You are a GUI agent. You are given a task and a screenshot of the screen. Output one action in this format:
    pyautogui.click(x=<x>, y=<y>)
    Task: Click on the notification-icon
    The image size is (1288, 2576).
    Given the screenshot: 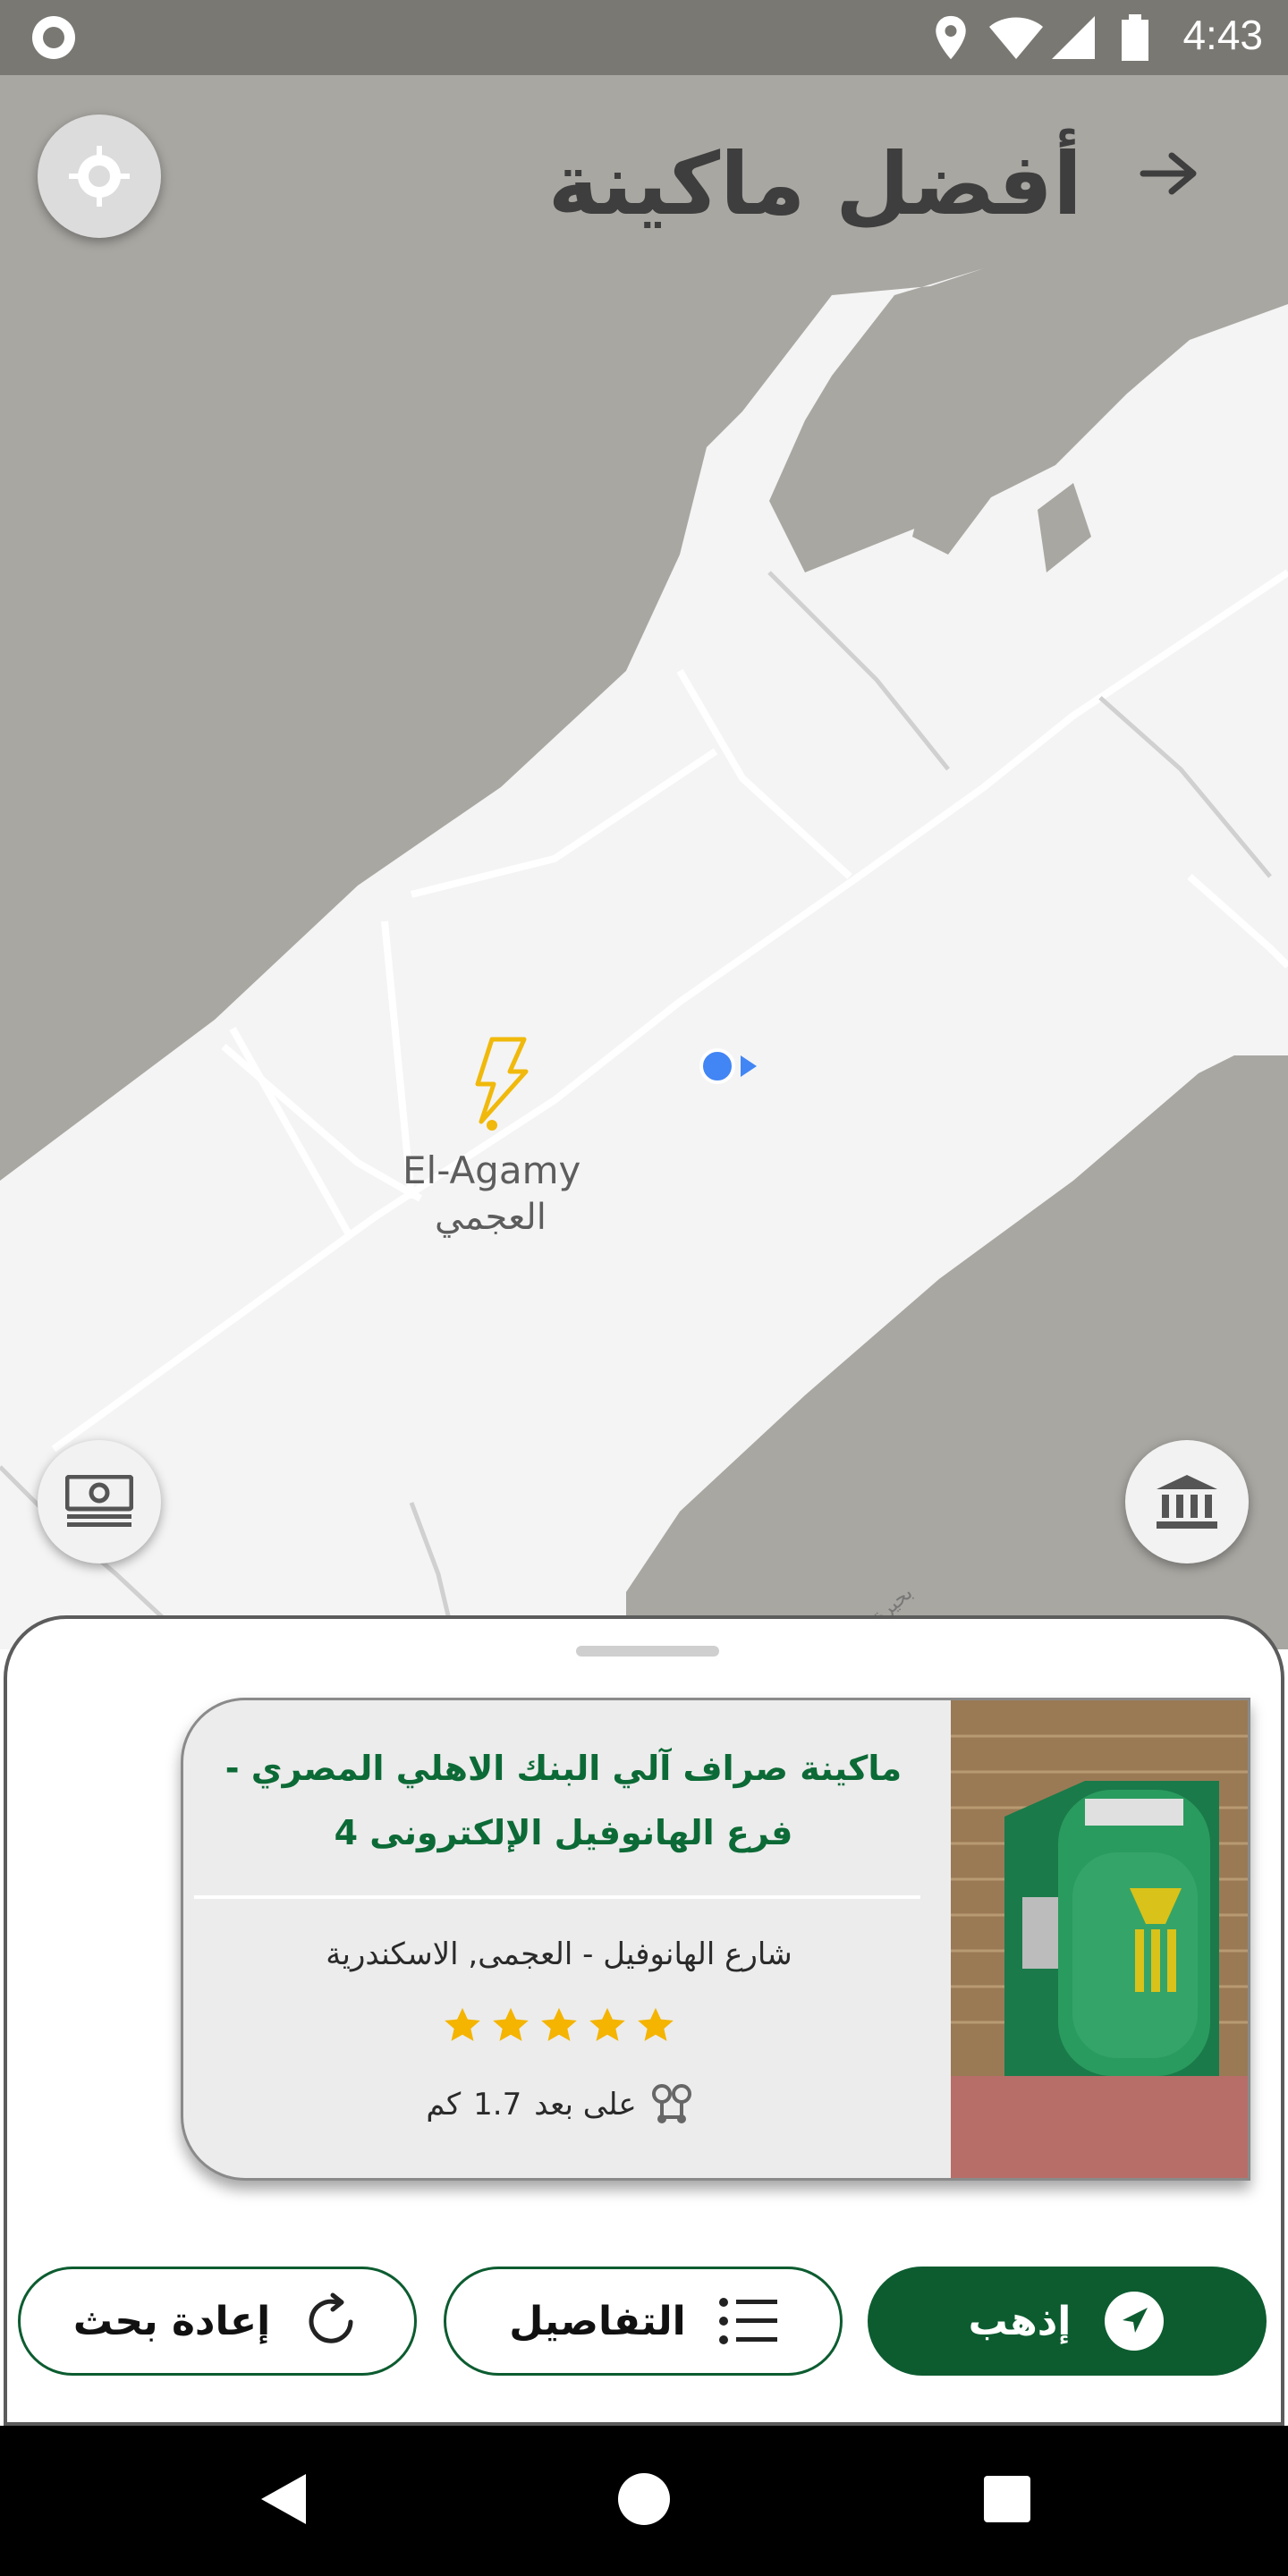 What is the action you would take?
    pyautogui.click(x=53, y=37)
    